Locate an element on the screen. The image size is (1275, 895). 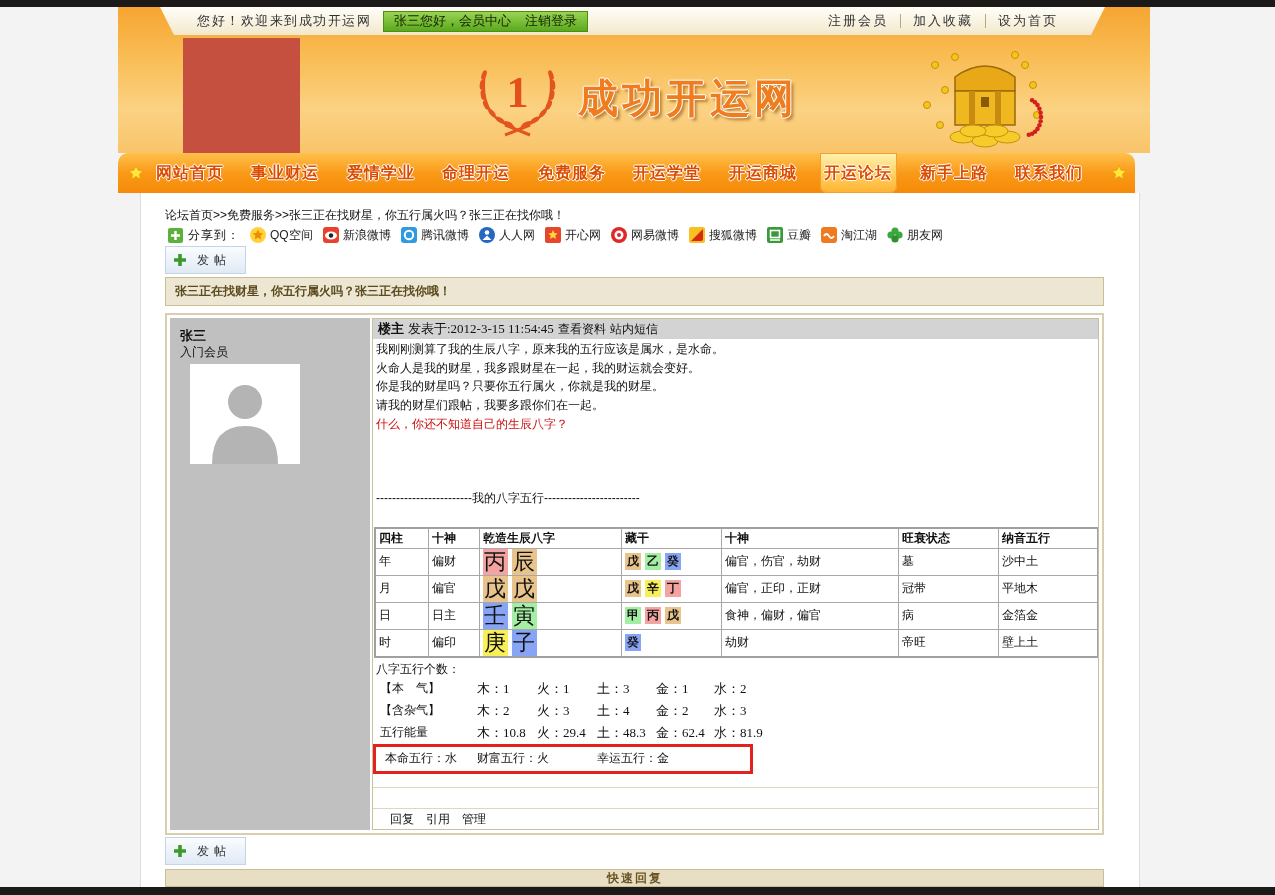
star-tile-icon is located at coordinates (552, 235).